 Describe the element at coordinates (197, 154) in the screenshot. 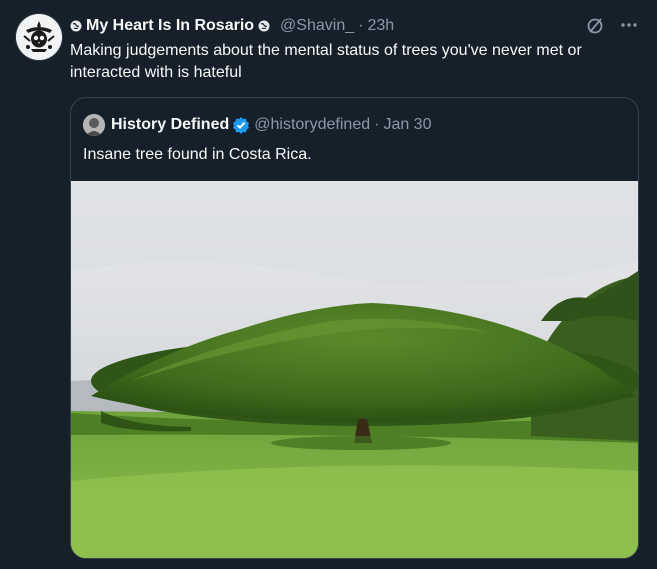

I see `quoted-tweet-text: Insane tree found in Costa Rica.` at that location.